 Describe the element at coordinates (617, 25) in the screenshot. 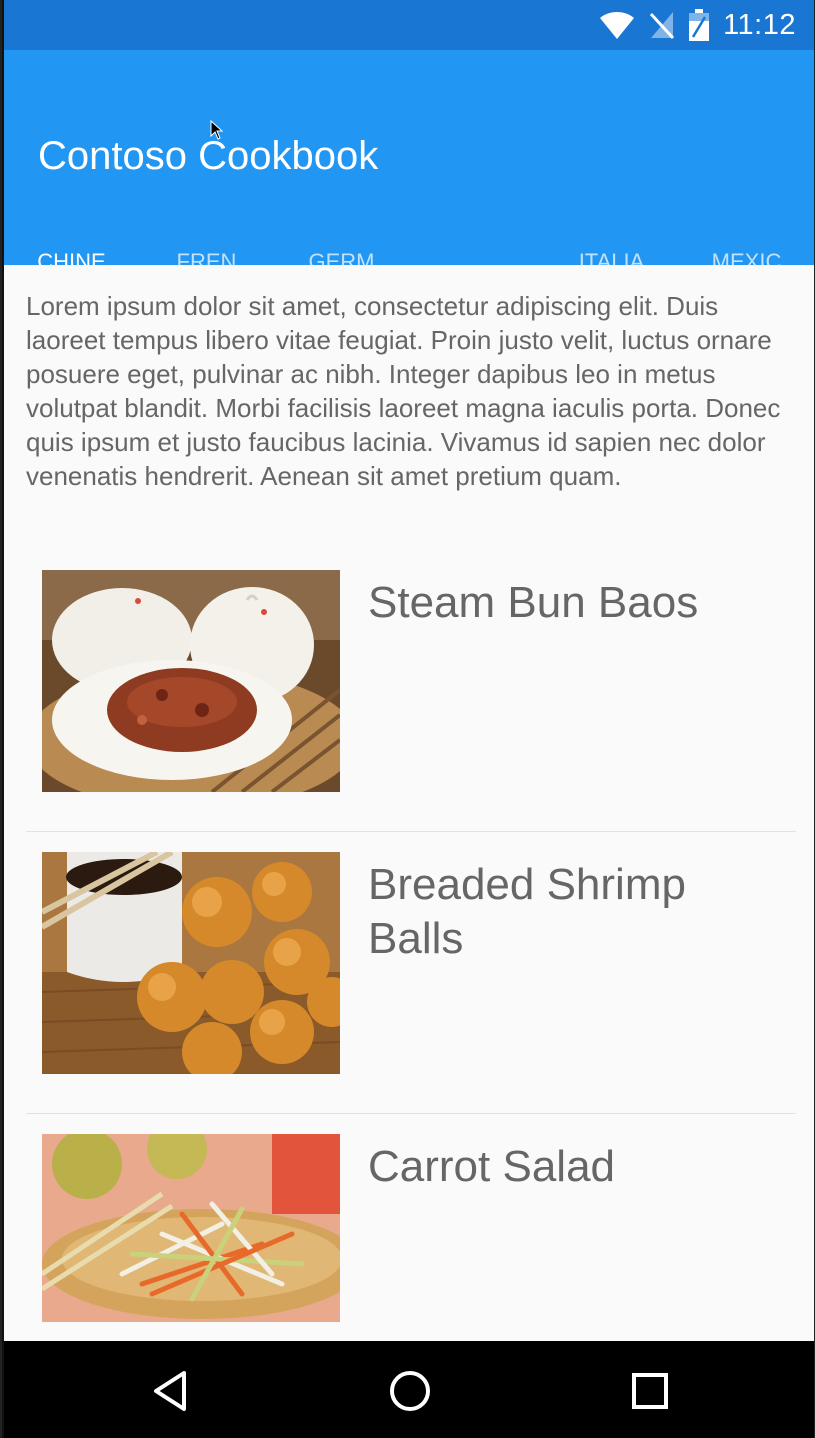

I see `wifi-icon` at that location.